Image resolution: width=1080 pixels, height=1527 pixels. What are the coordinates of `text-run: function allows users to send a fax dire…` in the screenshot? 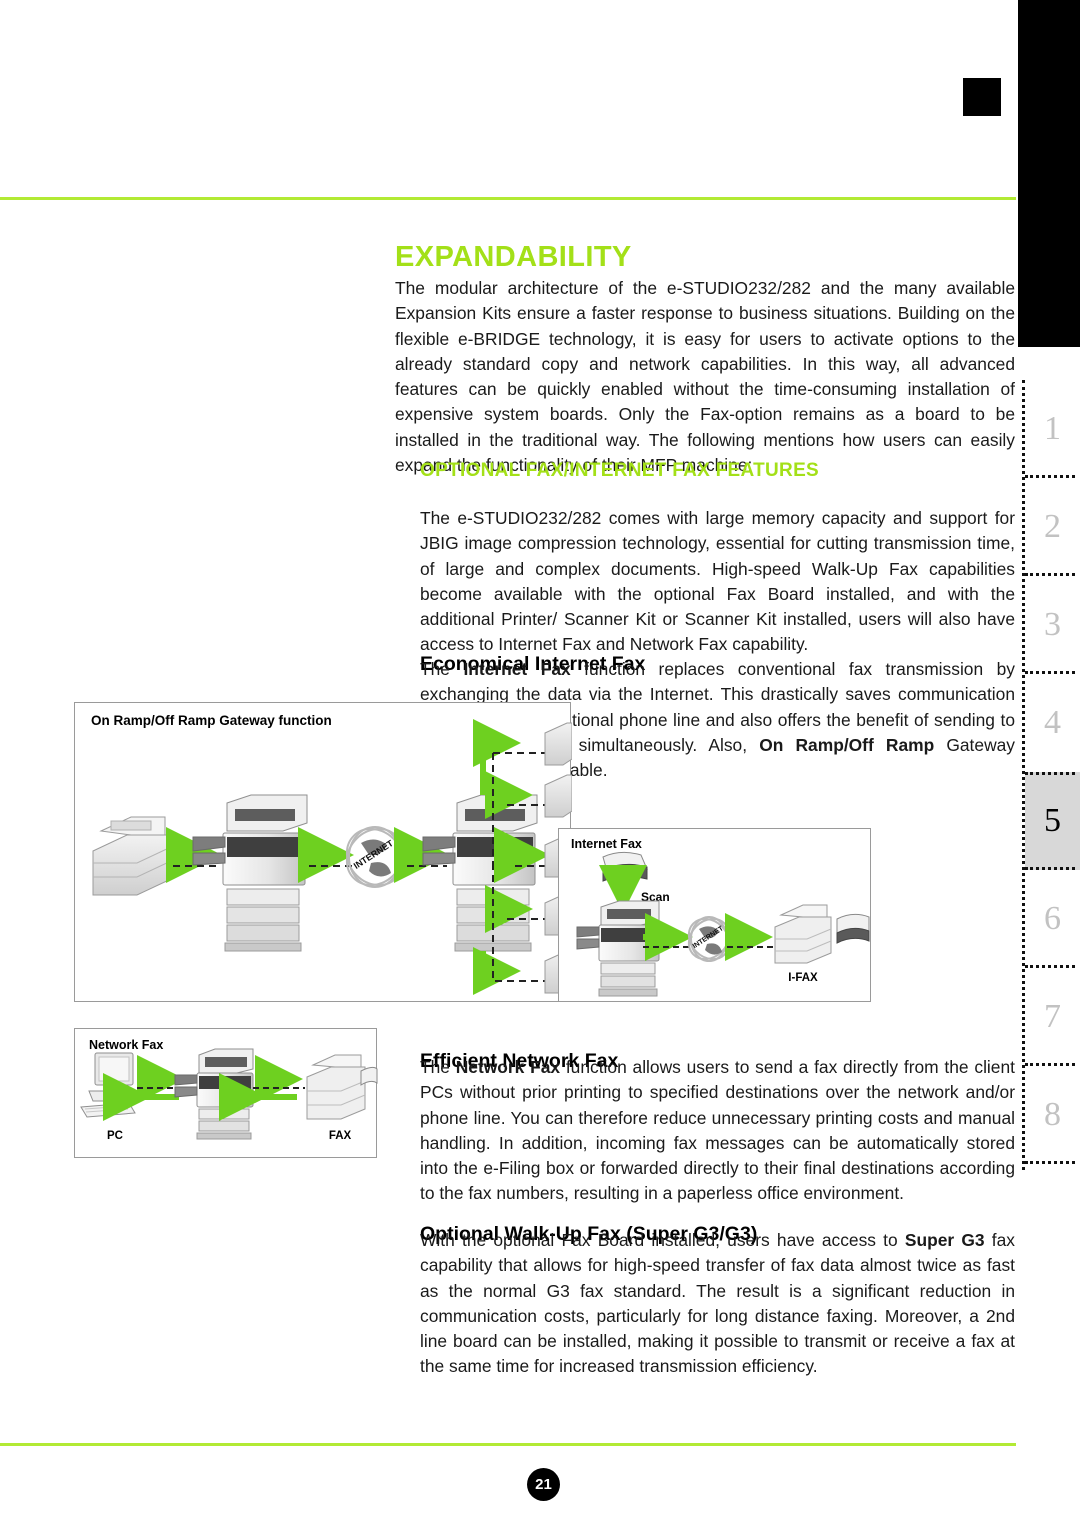 It's located at (717, 1130).